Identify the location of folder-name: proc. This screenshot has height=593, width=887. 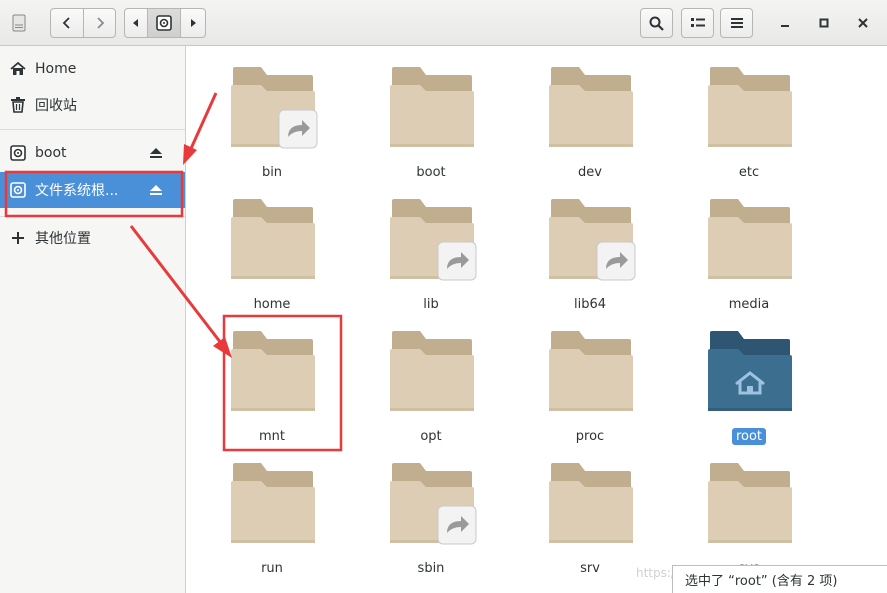
(590, 436).